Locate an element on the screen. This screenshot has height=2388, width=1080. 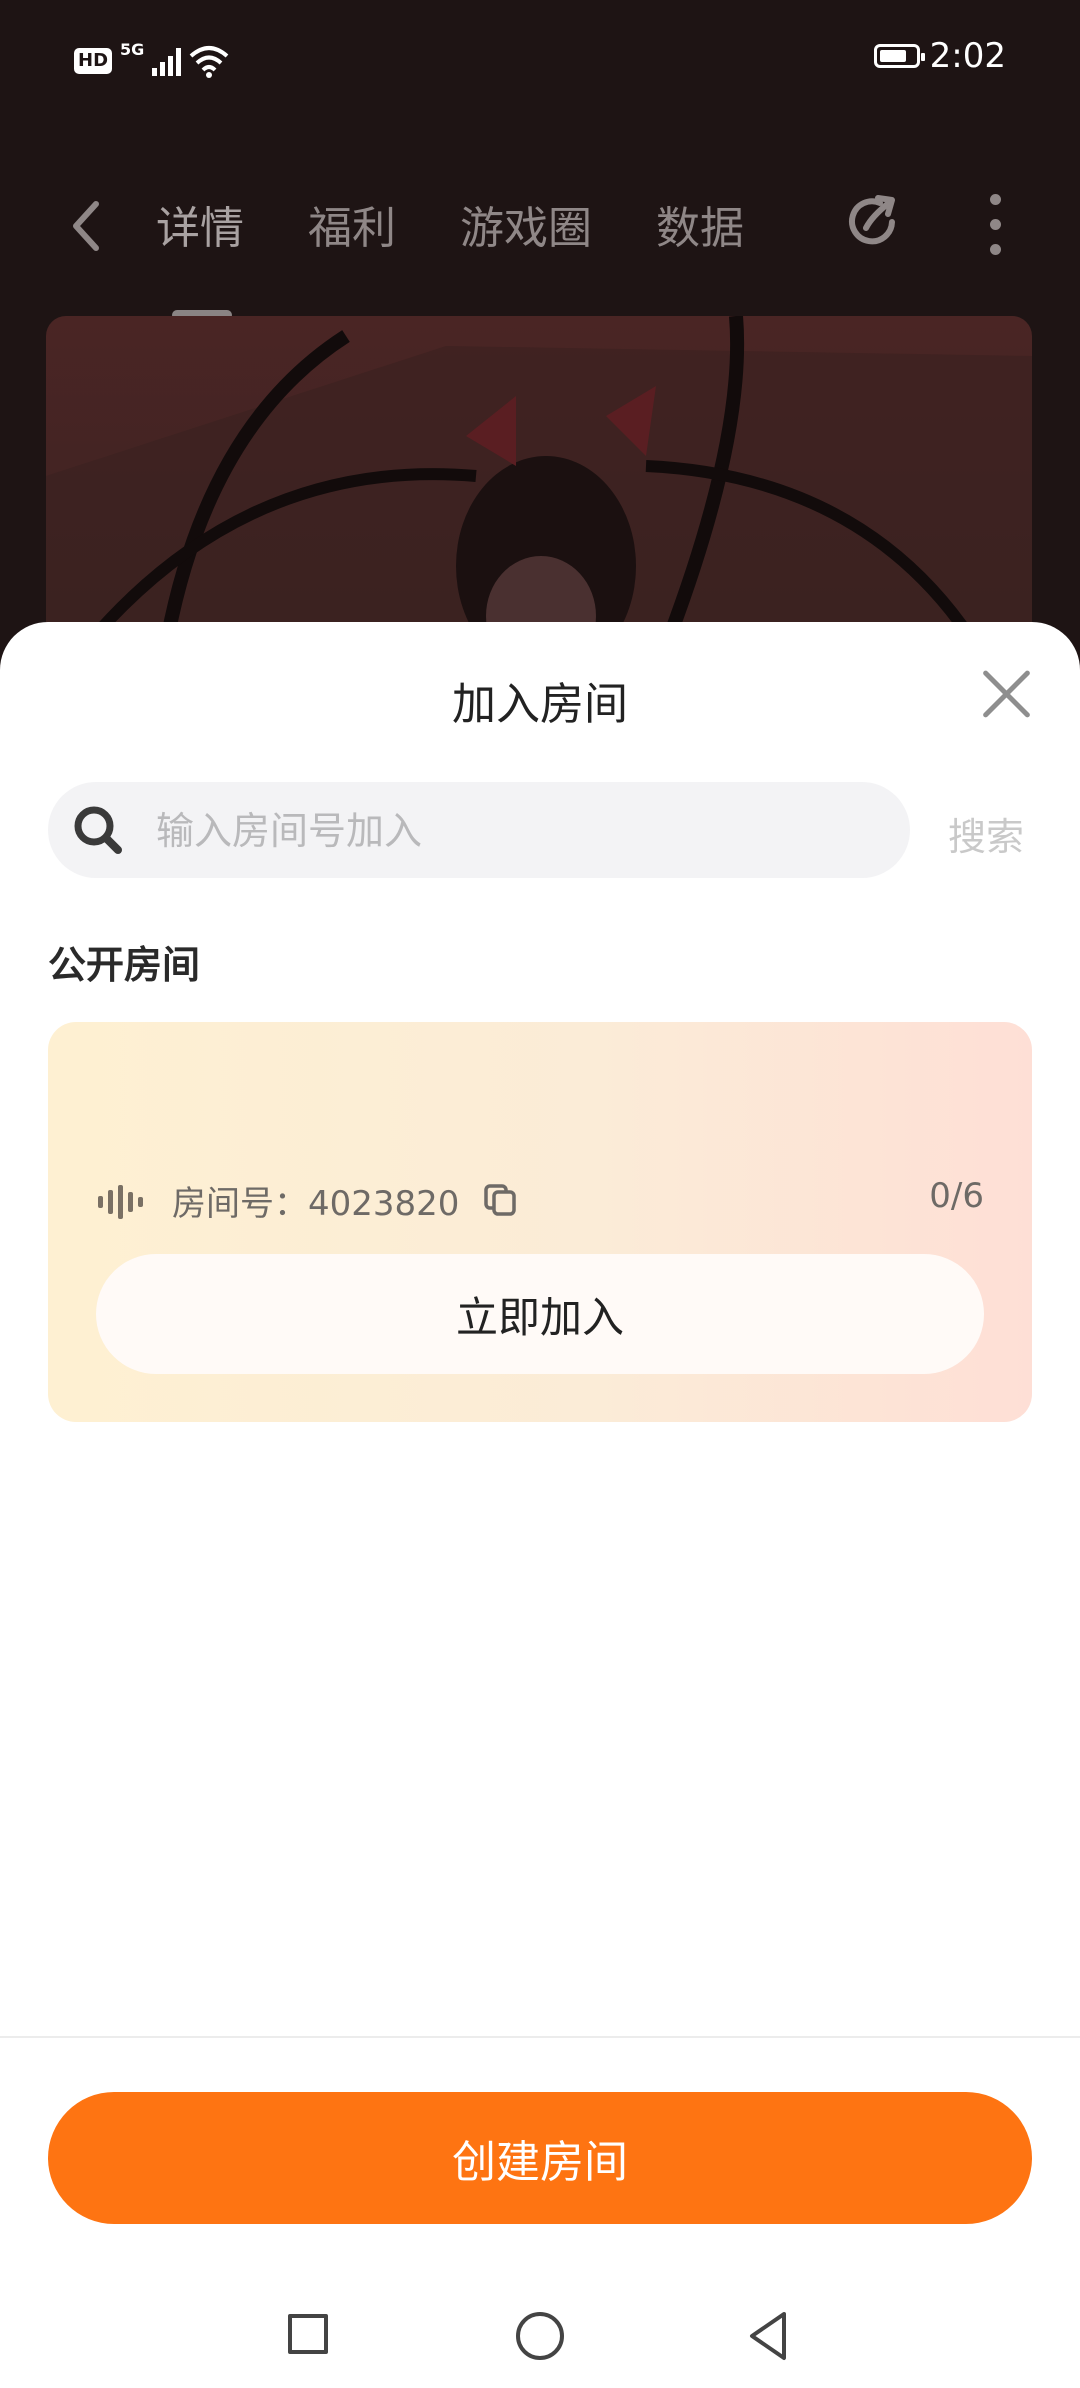
system-navigation-bar is located at coordinates (540, 2336).